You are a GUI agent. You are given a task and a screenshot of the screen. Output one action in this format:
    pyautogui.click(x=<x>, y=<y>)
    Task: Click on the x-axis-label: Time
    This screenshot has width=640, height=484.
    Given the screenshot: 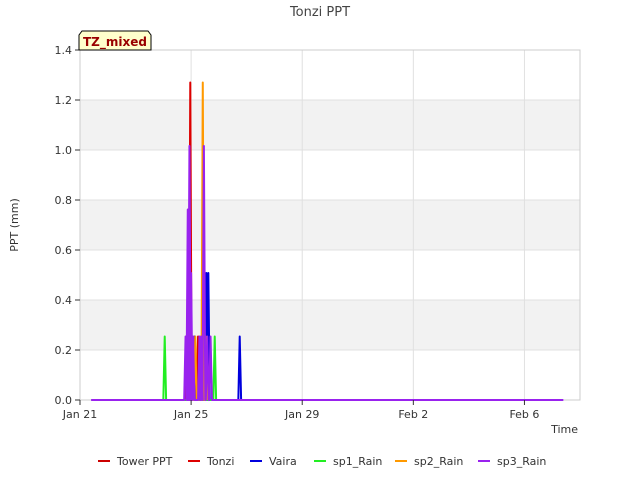 What is the action you would take?
    pyautogui.click(x=564, y=429)
    